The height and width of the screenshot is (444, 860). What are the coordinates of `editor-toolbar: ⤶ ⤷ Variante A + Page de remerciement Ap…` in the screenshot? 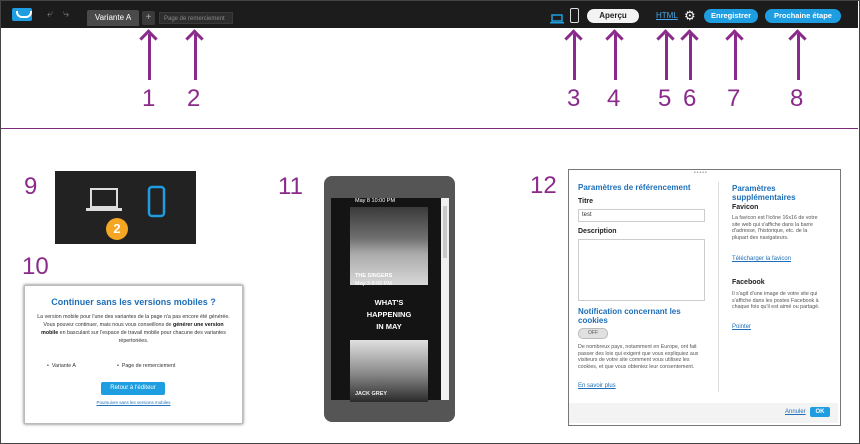 It's located at (429, 14).